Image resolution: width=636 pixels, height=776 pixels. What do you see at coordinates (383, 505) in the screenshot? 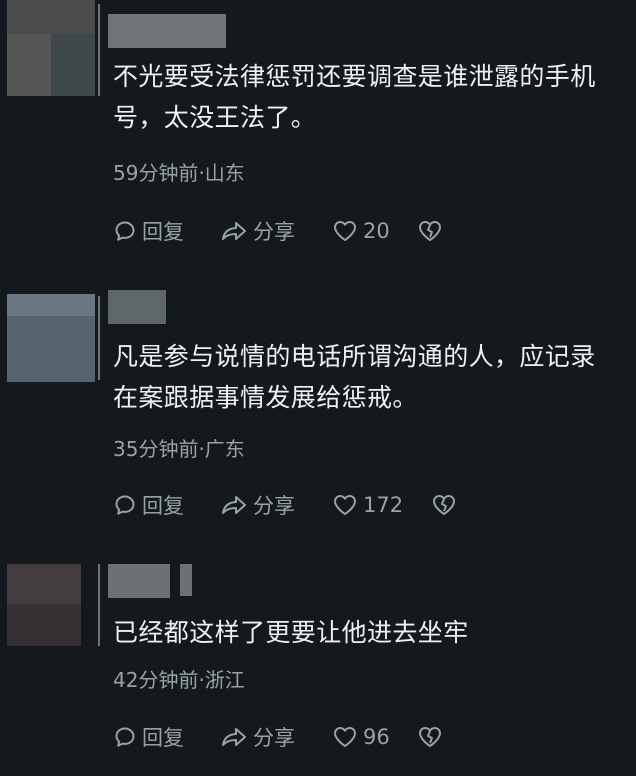
I see `like-count: 172` at bounding box center [383, 505].